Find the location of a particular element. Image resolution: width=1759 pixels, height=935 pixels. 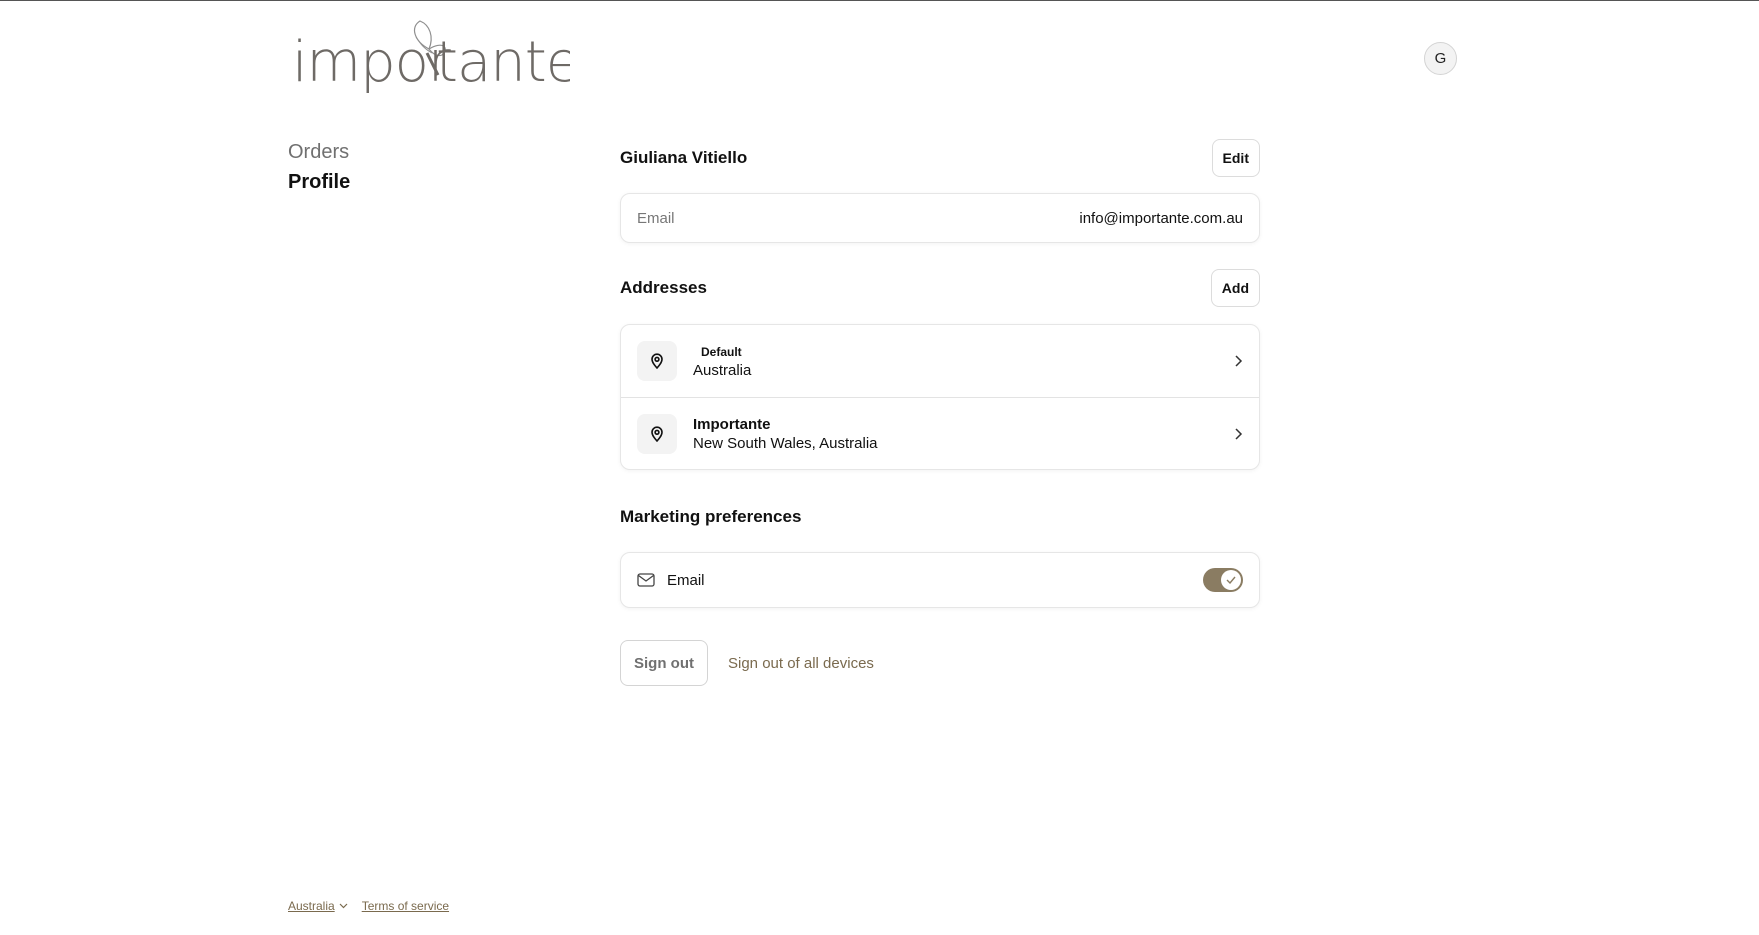

address-line: New South Wales, Australia is located at coordinates (785, 443).